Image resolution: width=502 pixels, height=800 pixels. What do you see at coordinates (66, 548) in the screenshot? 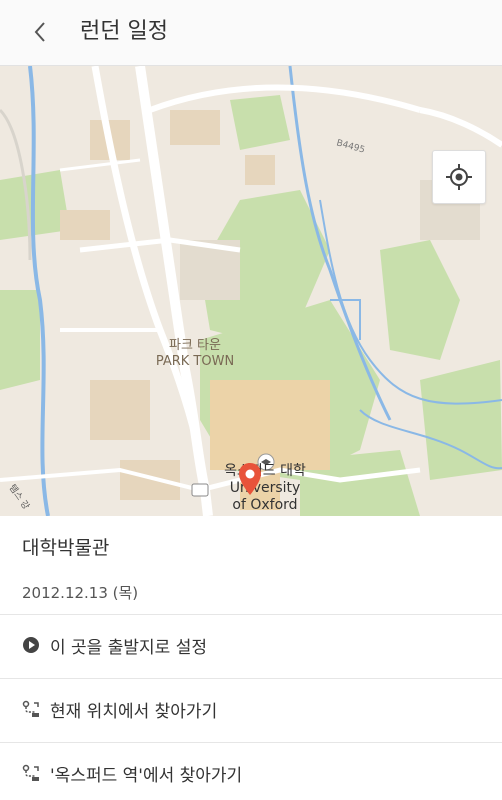
I see `place-name: 대학박물관` at bounding box center [66, 548].